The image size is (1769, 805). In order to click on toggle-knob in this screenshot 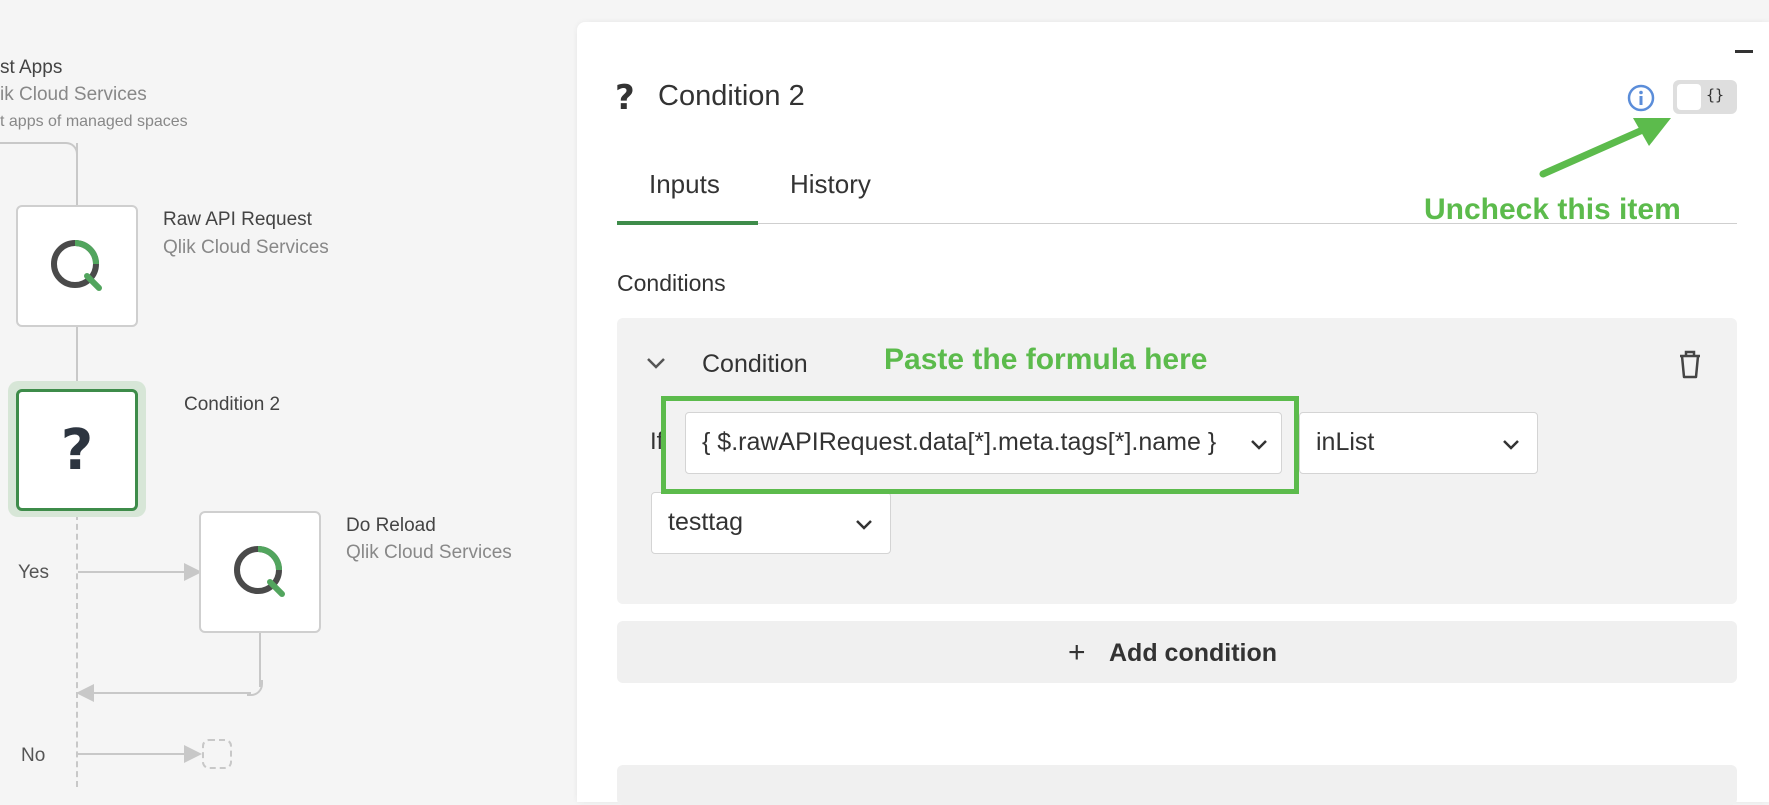, I will do `click(1689, 97)`.